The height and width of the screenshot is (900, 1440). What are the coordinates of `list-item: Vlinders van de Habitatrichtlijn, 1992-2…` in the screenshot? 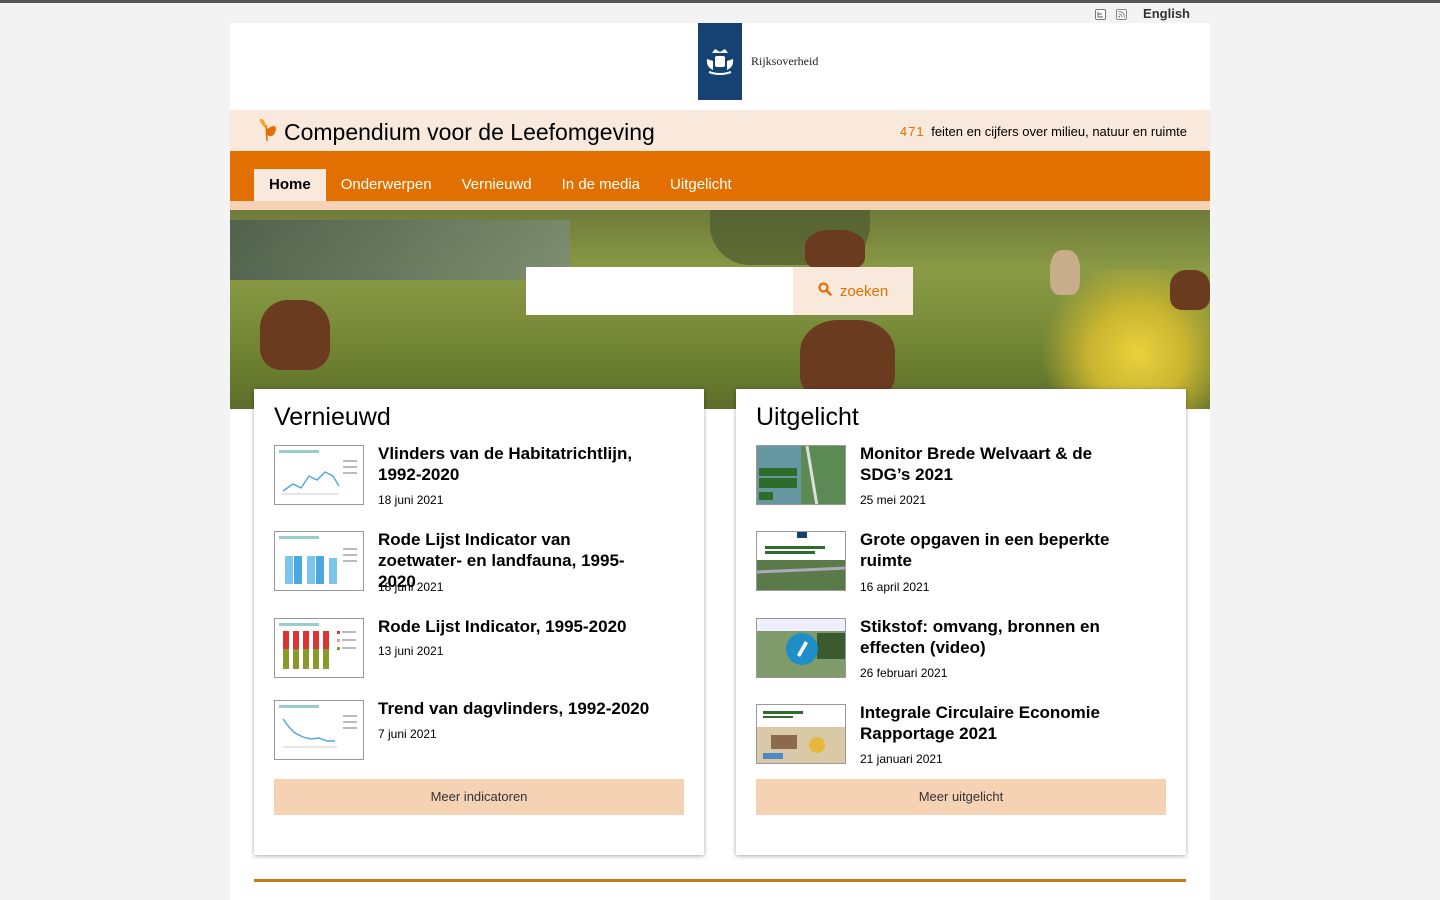 It's located at (474, 476).